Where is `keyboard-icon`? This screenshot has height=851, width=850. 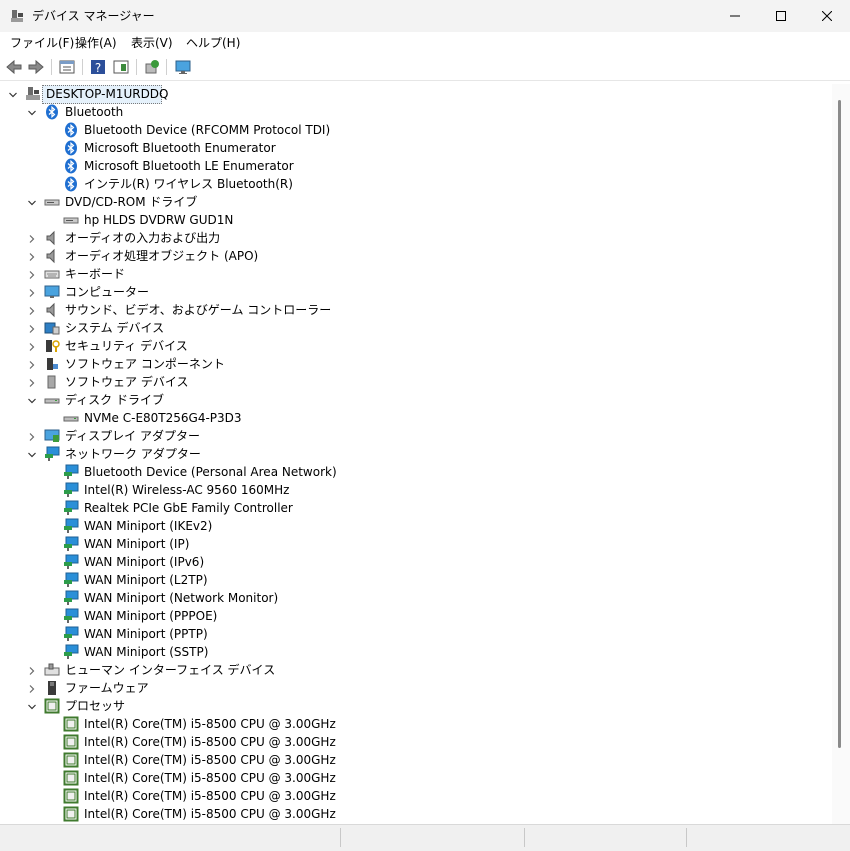
keyboard-icon is located at coordinates (52, 274).